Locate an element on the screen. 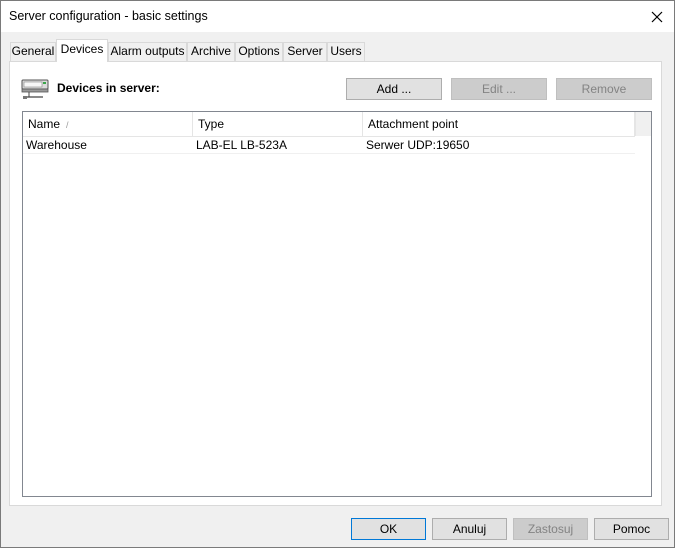 This screenshot has height=548, width=675. cancel-button: Anuluj is located at coordinates (469, 529).